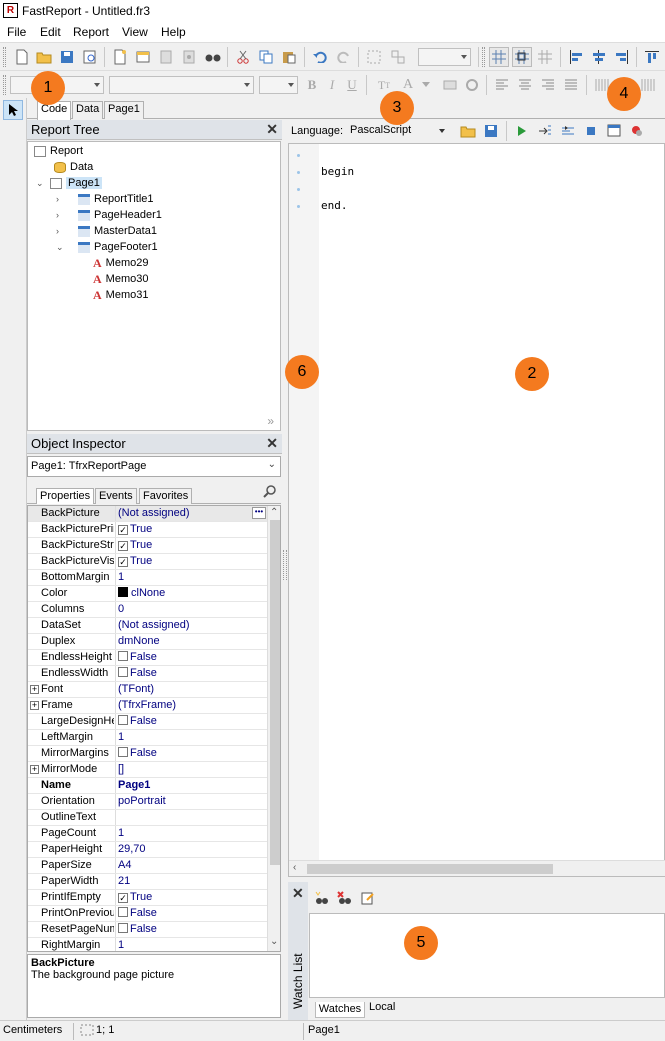  I want to click on undo-icon, so click(320, 57).